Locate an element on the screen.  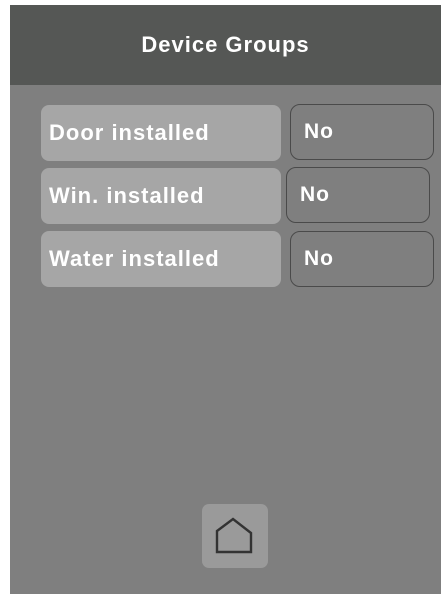
page-title: Device Groups is located at coordinates (225, 44).